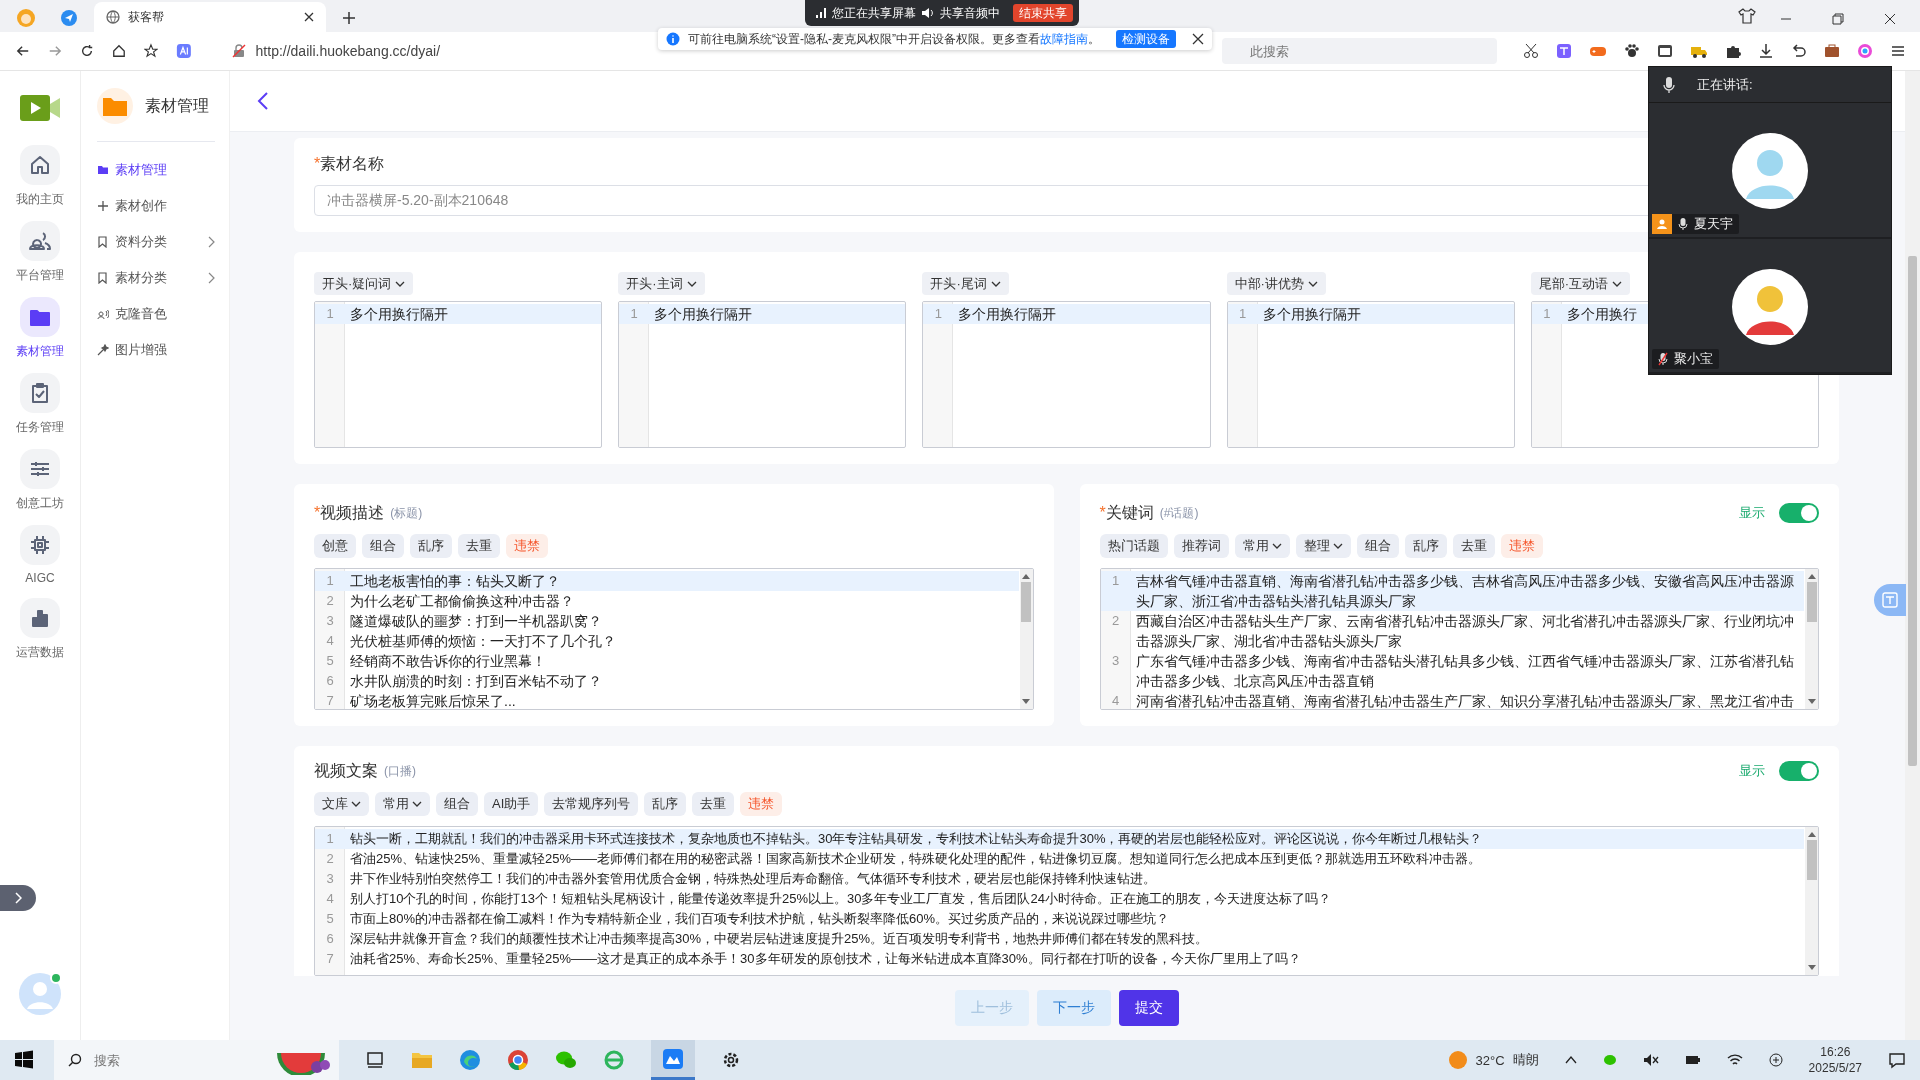 This screenshot has width=1920, height=1080. Describe the element at coordinates (1835, 1052) in the screenshot. I see `clock-time: 16:26` at that location.